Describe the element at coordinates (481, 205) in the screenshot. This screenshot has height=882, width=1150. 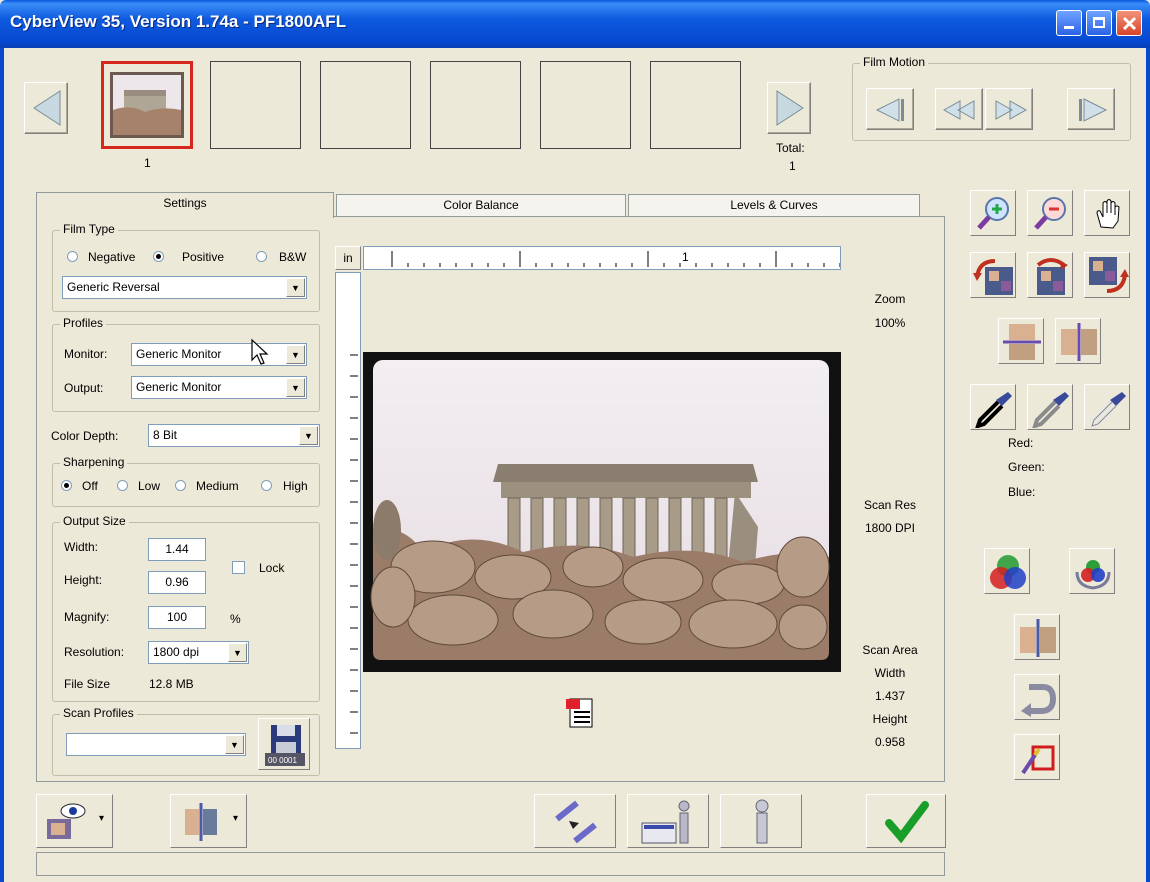
I see `tab-color-balance: Color Balance` at that location.